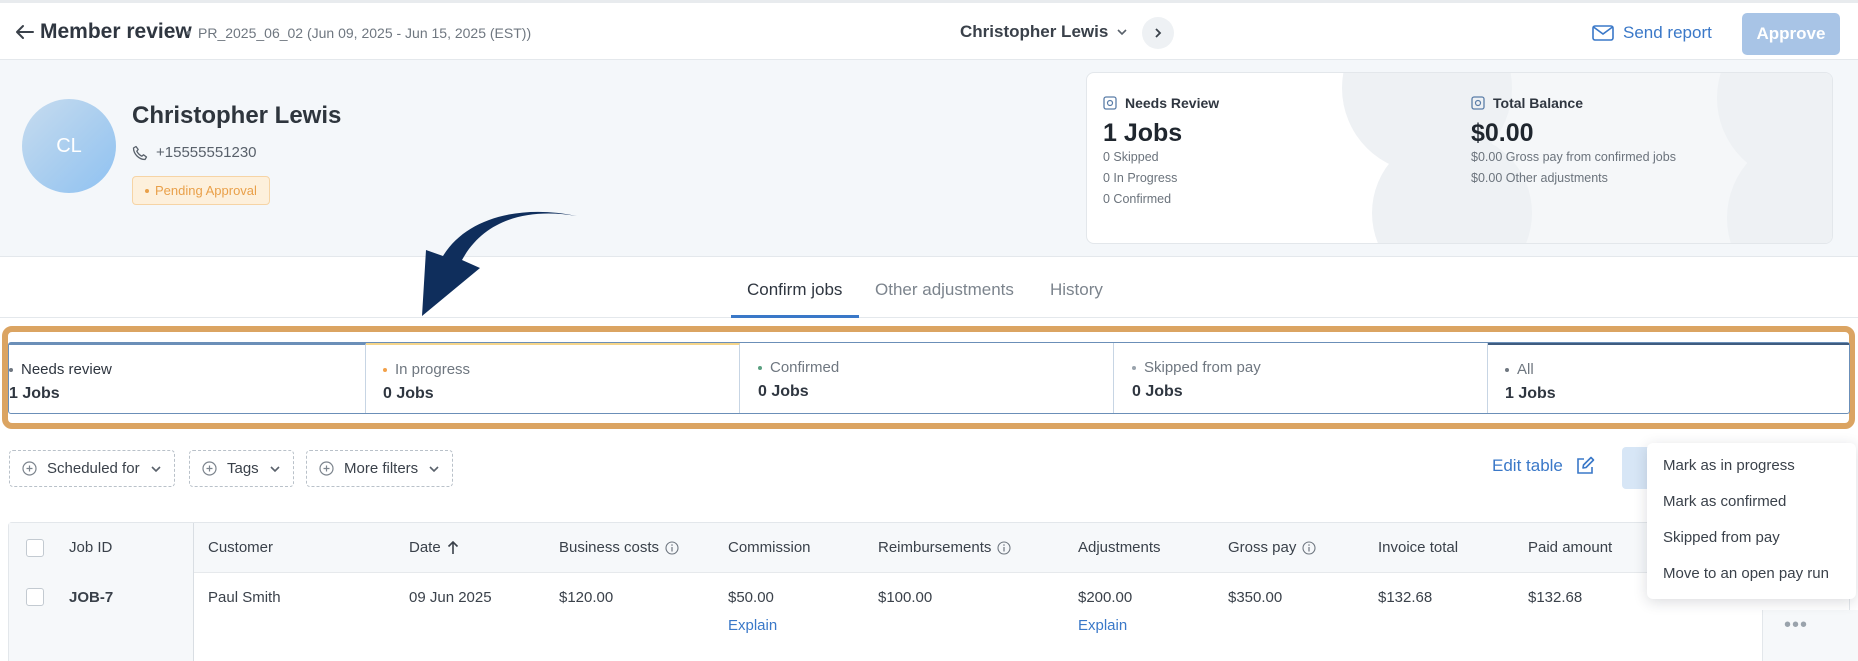 The width and height of the screenshot is (1858, 661). What do you see at coordinates (794, 290) in the screenshot?
I see `tab-confirm-jobs: Confirm jobs` at bounding box center [794, 290].